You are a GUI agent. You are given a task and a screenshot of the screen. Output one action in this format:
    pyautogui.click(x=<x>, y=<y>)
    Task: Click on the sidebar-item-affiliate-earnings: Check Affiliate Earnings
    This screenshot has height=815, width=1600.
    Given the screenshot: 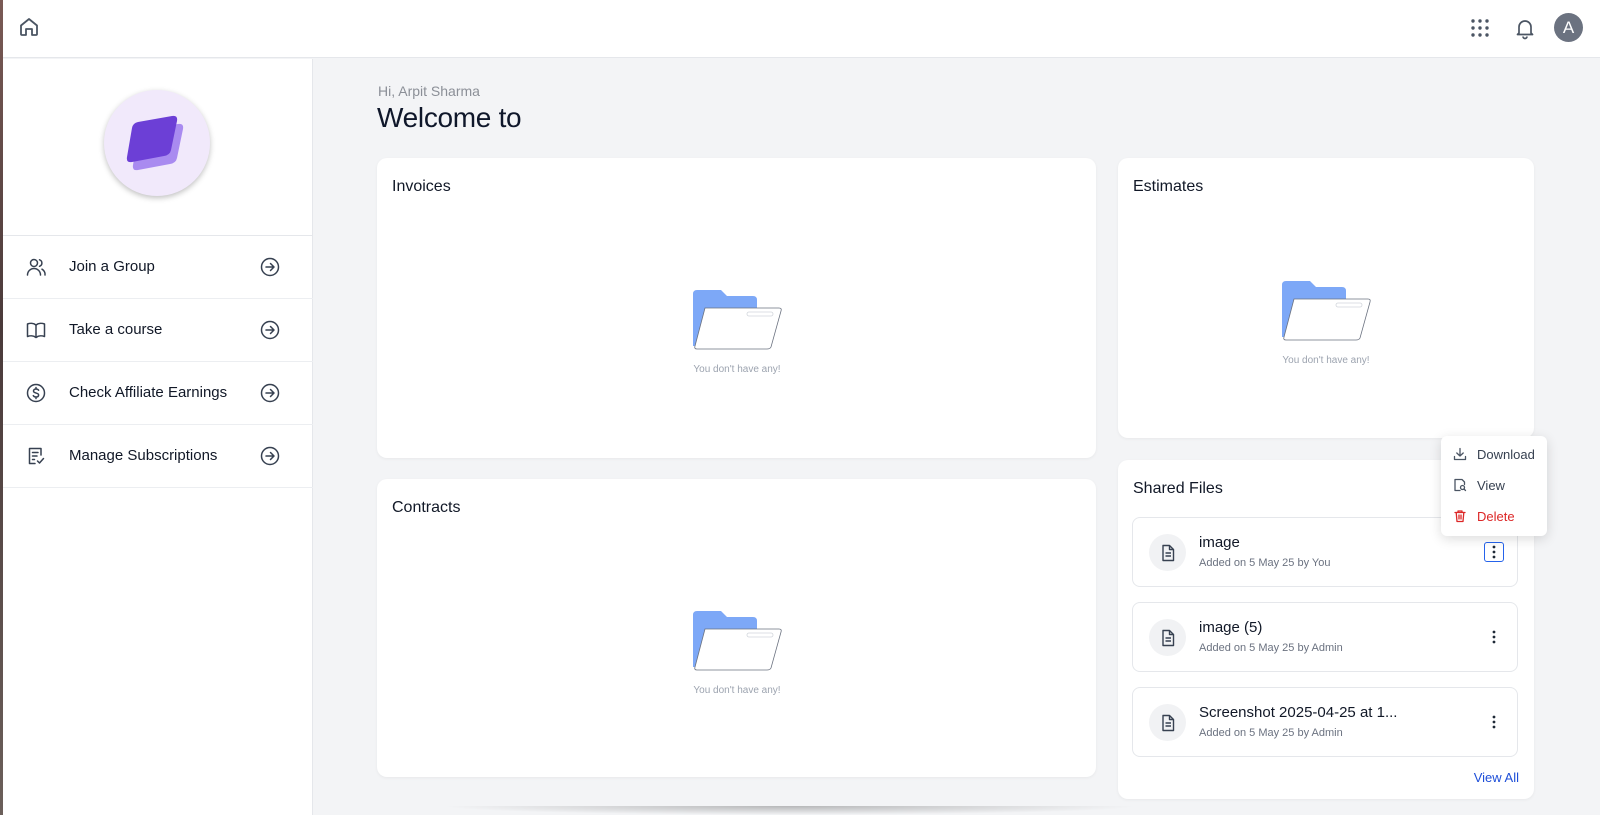 What is the action you would take?
    pyautogui.click(x=158, y=393)
    